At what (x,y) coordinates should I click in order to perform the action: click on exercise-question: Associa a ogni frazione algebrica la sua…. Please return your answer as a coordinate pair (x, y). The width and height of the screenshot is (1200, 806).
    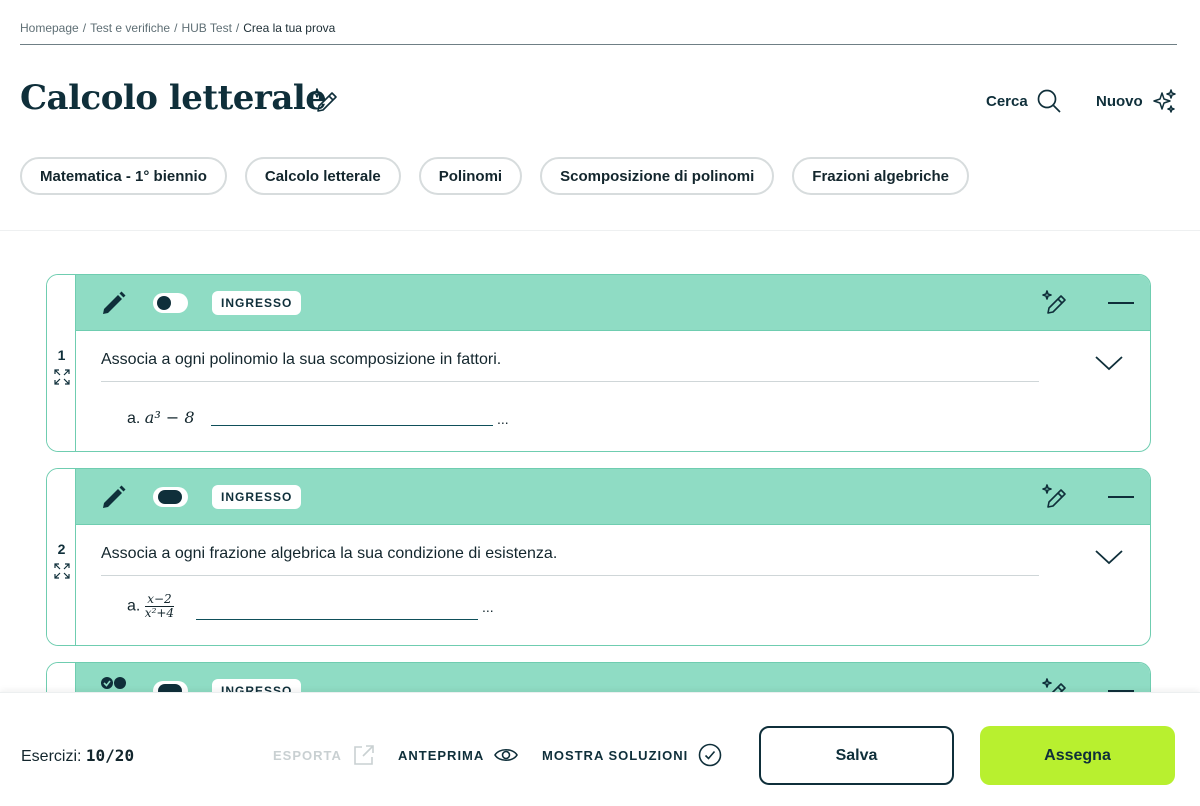
    Looking at the image, I should click on (329, 553).